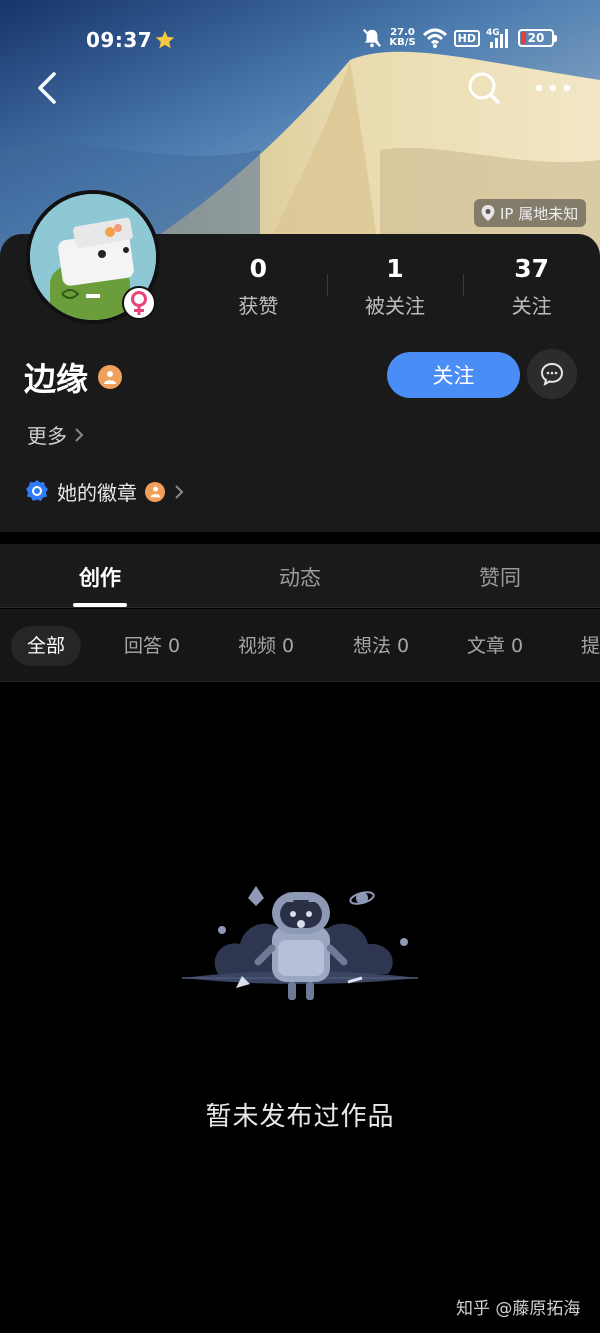 This screenshot has height=1333, width=600. Describe the element at coordinates (37, 490) in the screenshot. I see `medal-icon` at that location.